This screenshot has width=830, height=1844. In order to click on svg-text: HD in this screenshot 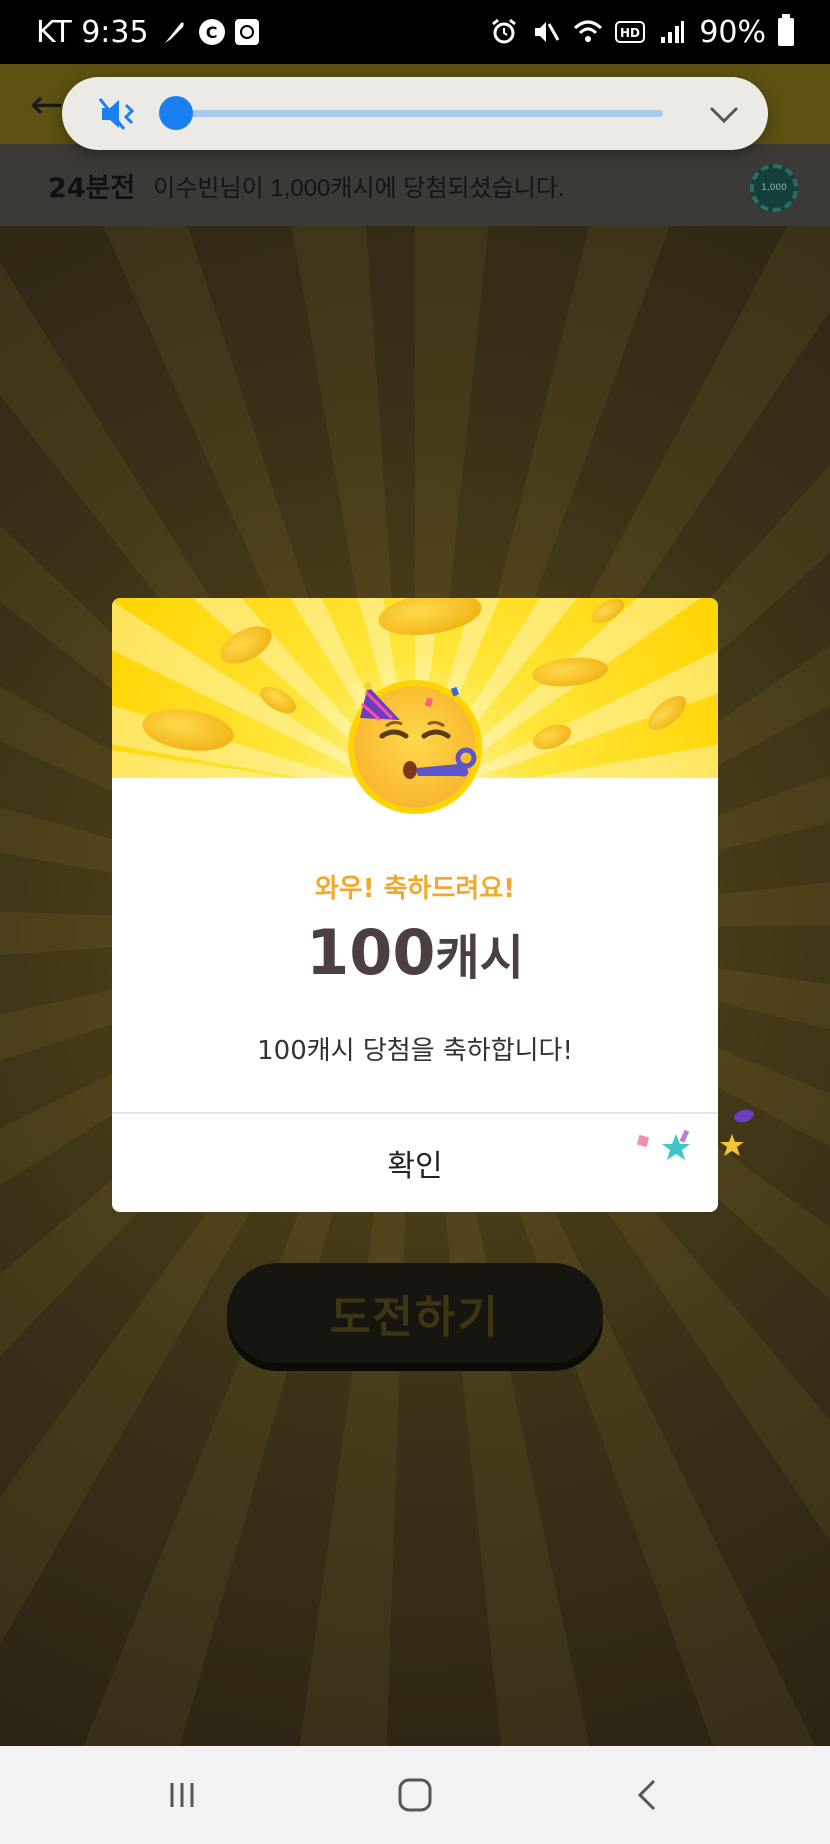, I will do `click(630, 33)`.